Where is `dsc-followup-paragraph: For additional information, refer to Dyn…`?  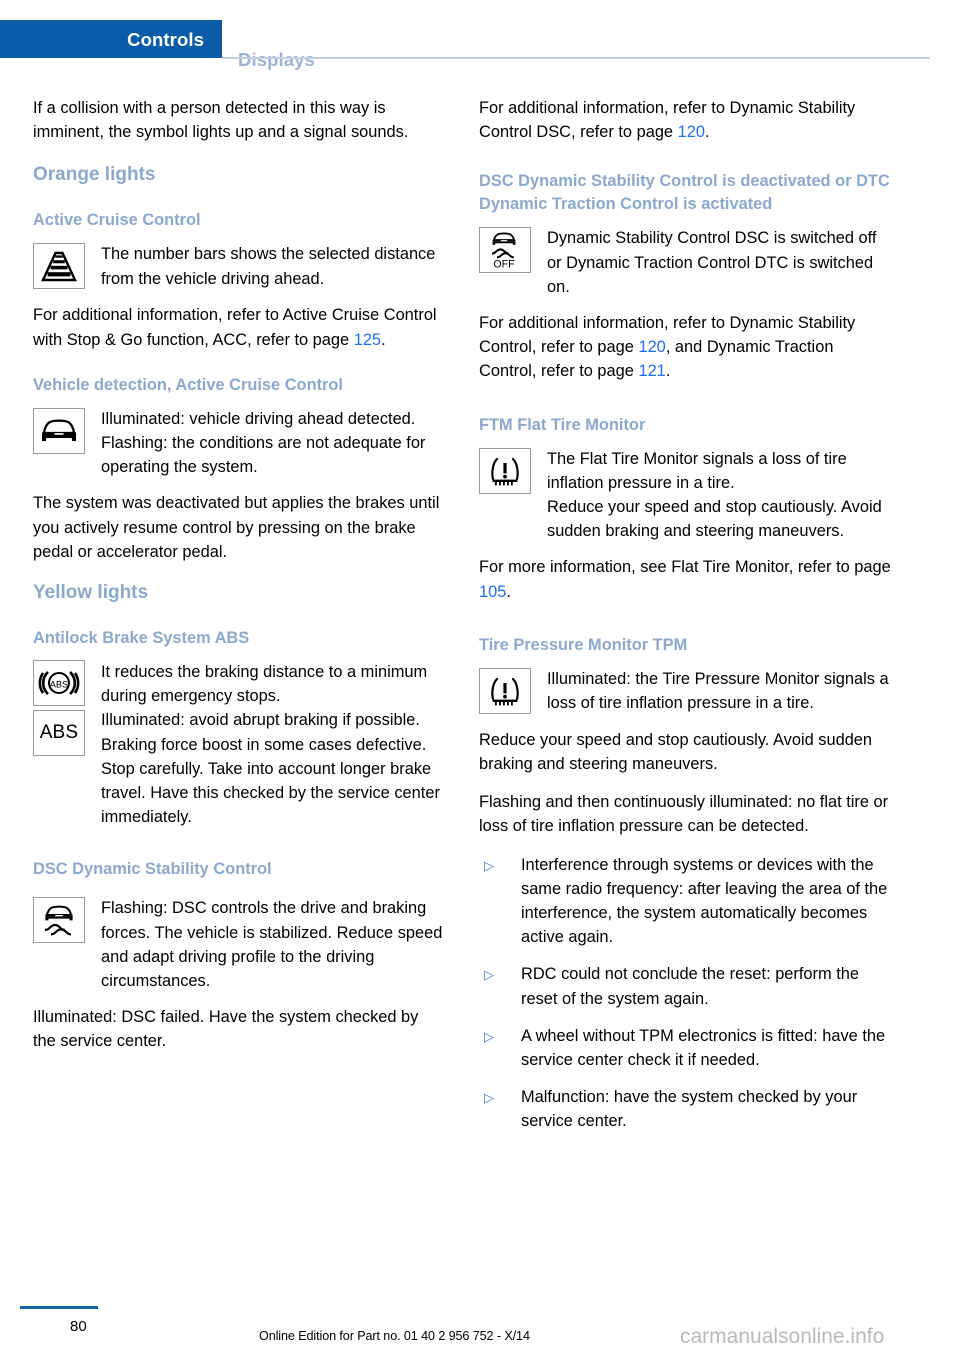 dsc-followup-paragraph: For additional information, refer to Dyn… is located at coordinates (686, 120).